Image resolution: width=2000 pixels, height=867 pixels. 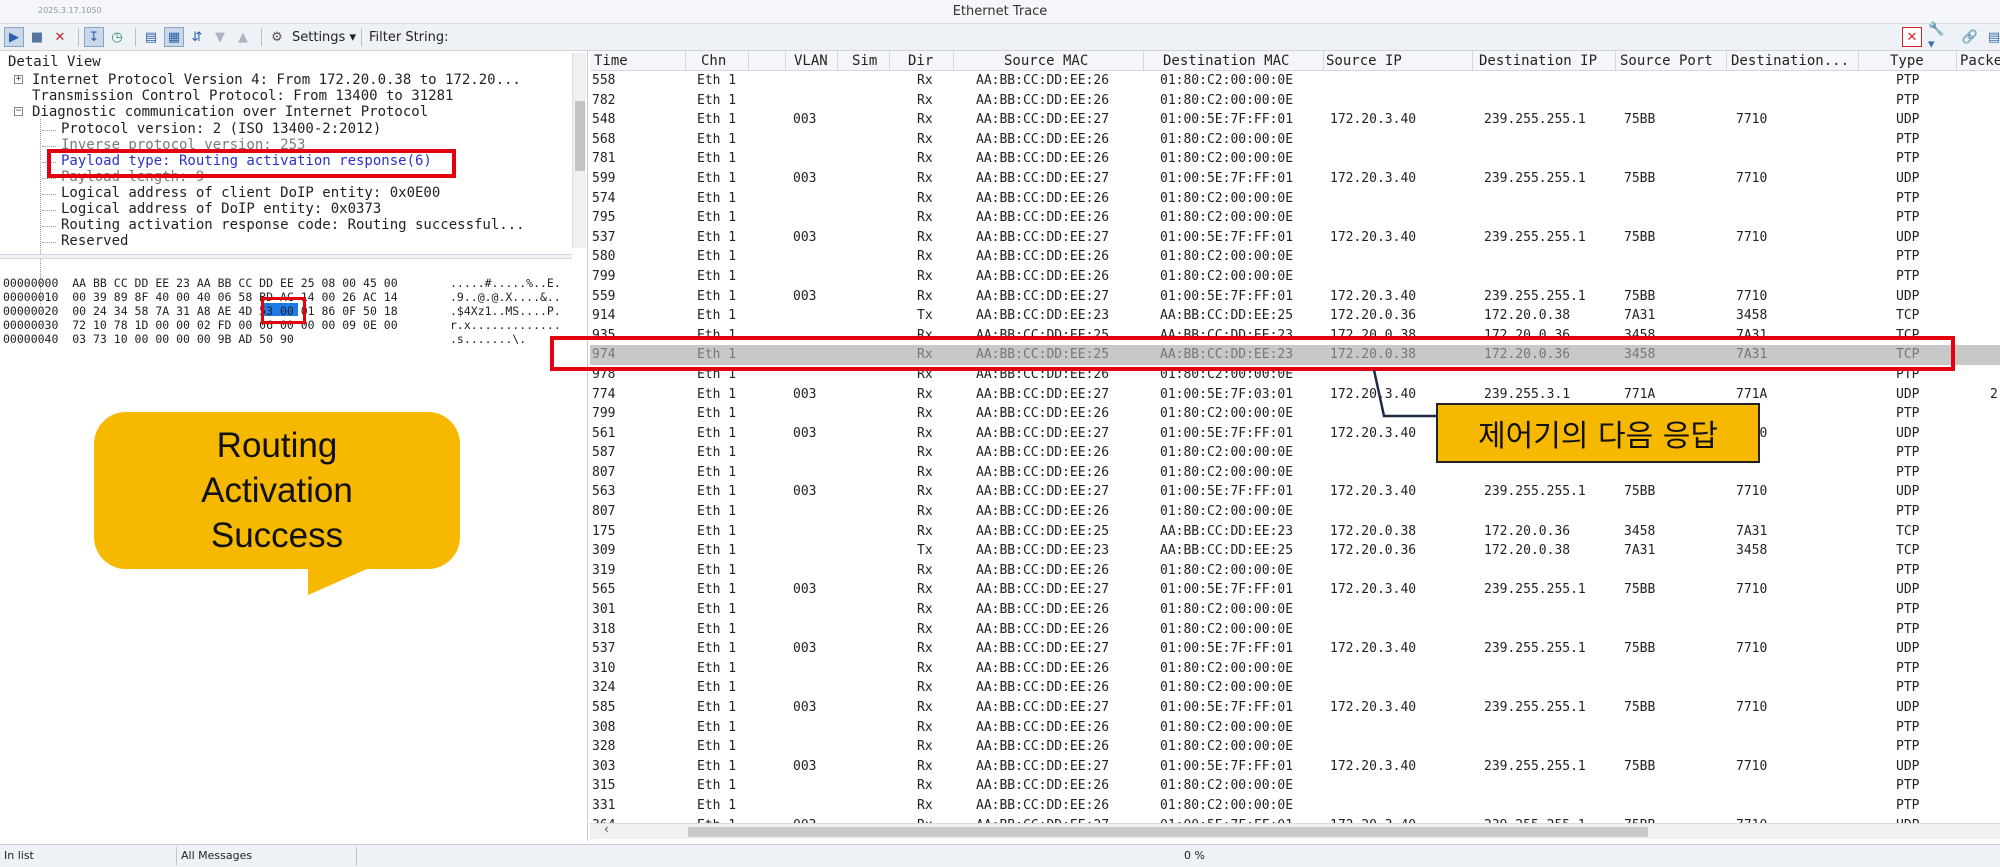 What do you see at coordinates (713, 61) in the screenshot?
I see `column-chn: Chn` at bounding box center [713, 61].